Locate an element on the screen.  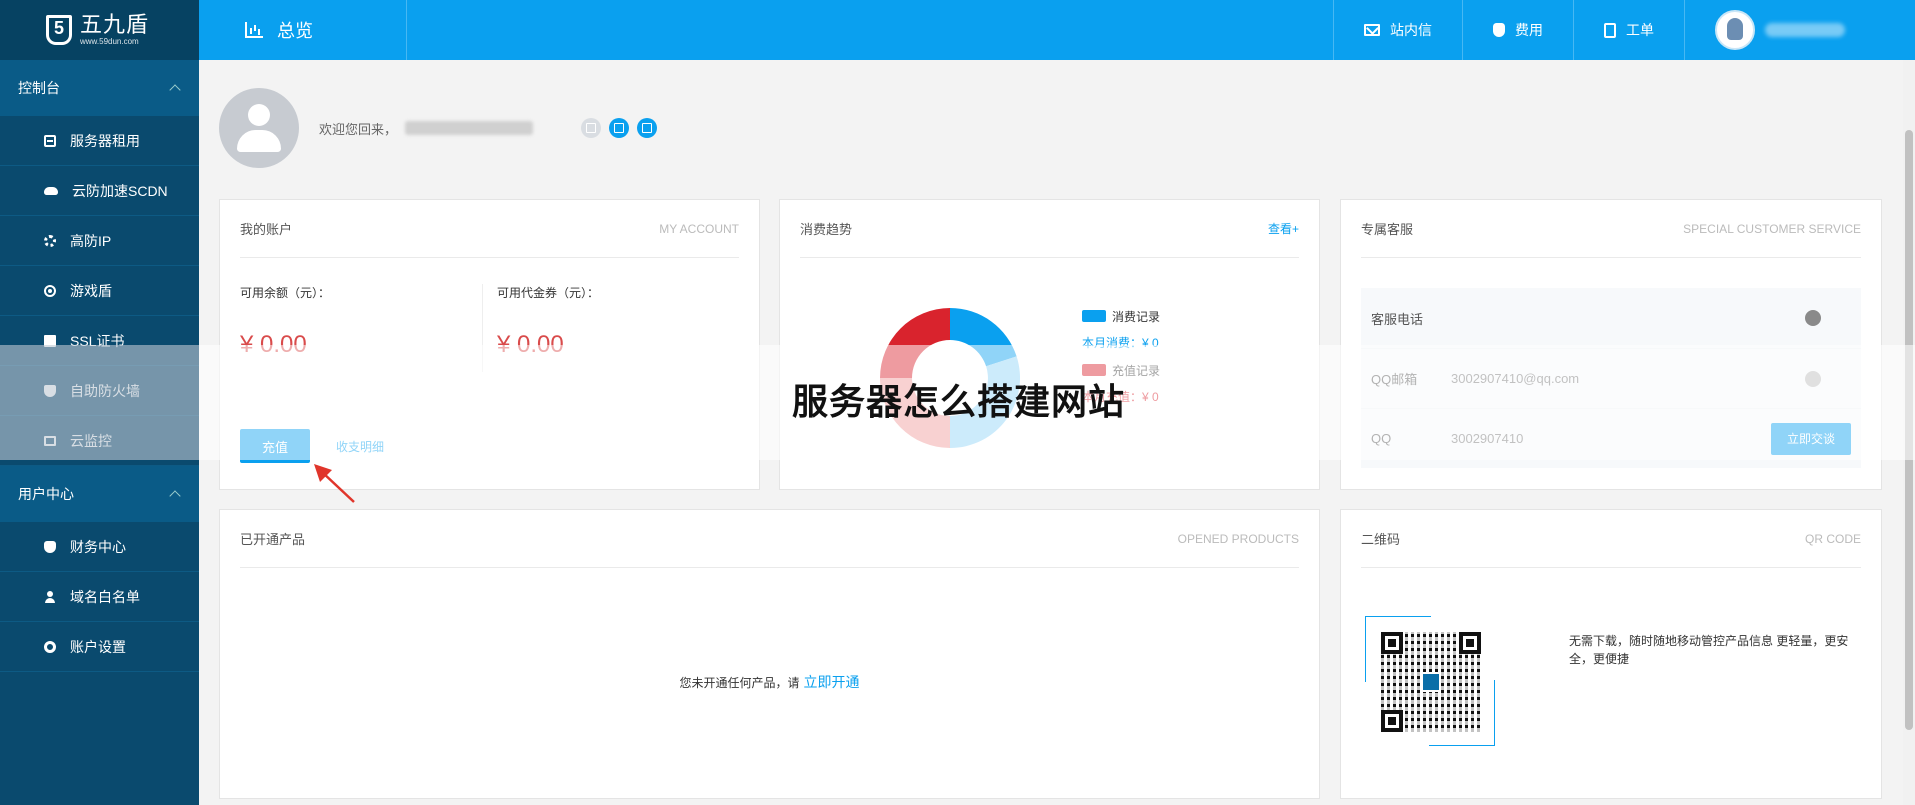
page-title: 总览 is located at coordinates (303, 30).